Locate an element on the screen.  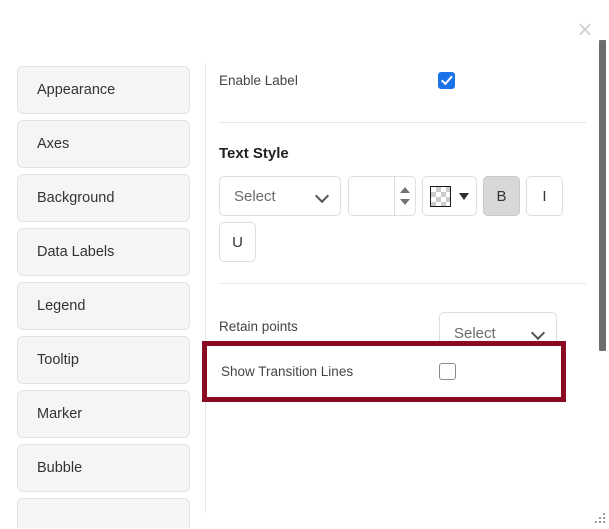
close-icon: × is located at coordinates (585, 29).